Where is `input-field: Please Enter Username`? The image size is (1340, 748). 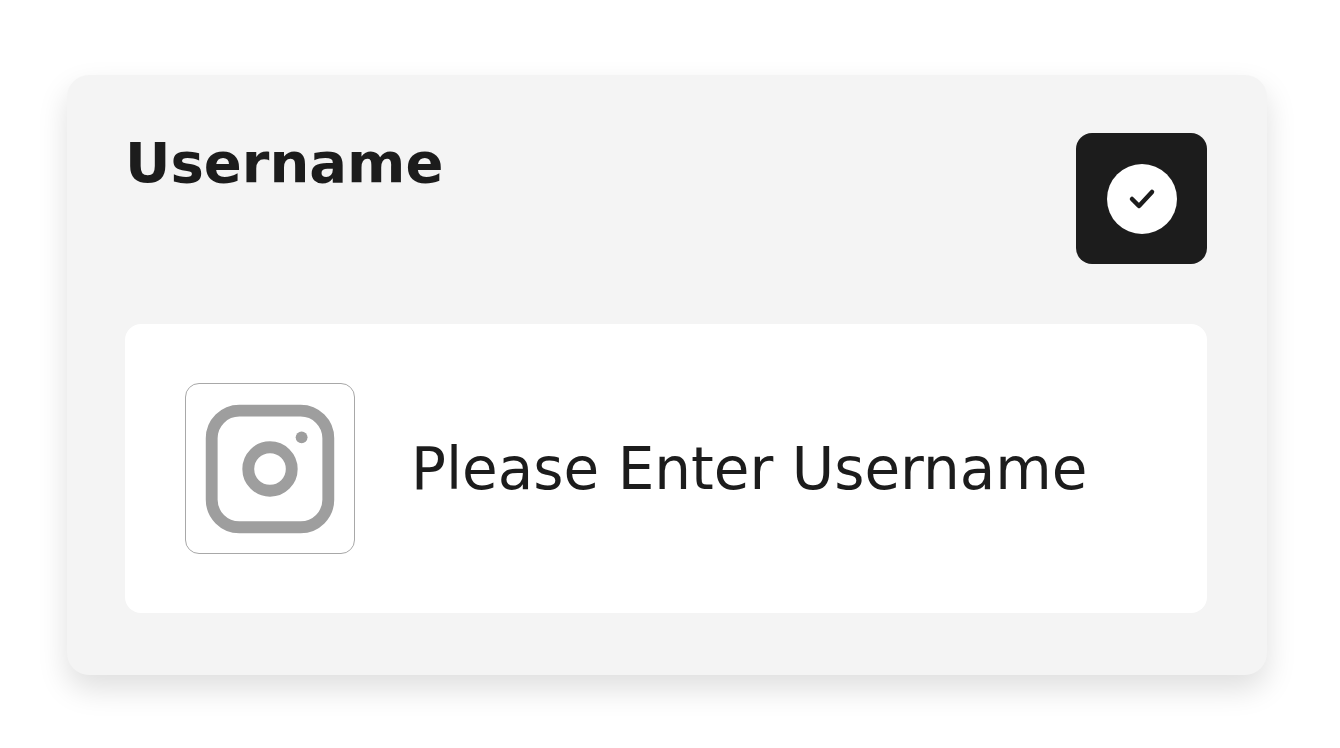
input-field: Please Enter Username is located at coordinates (789, 468).